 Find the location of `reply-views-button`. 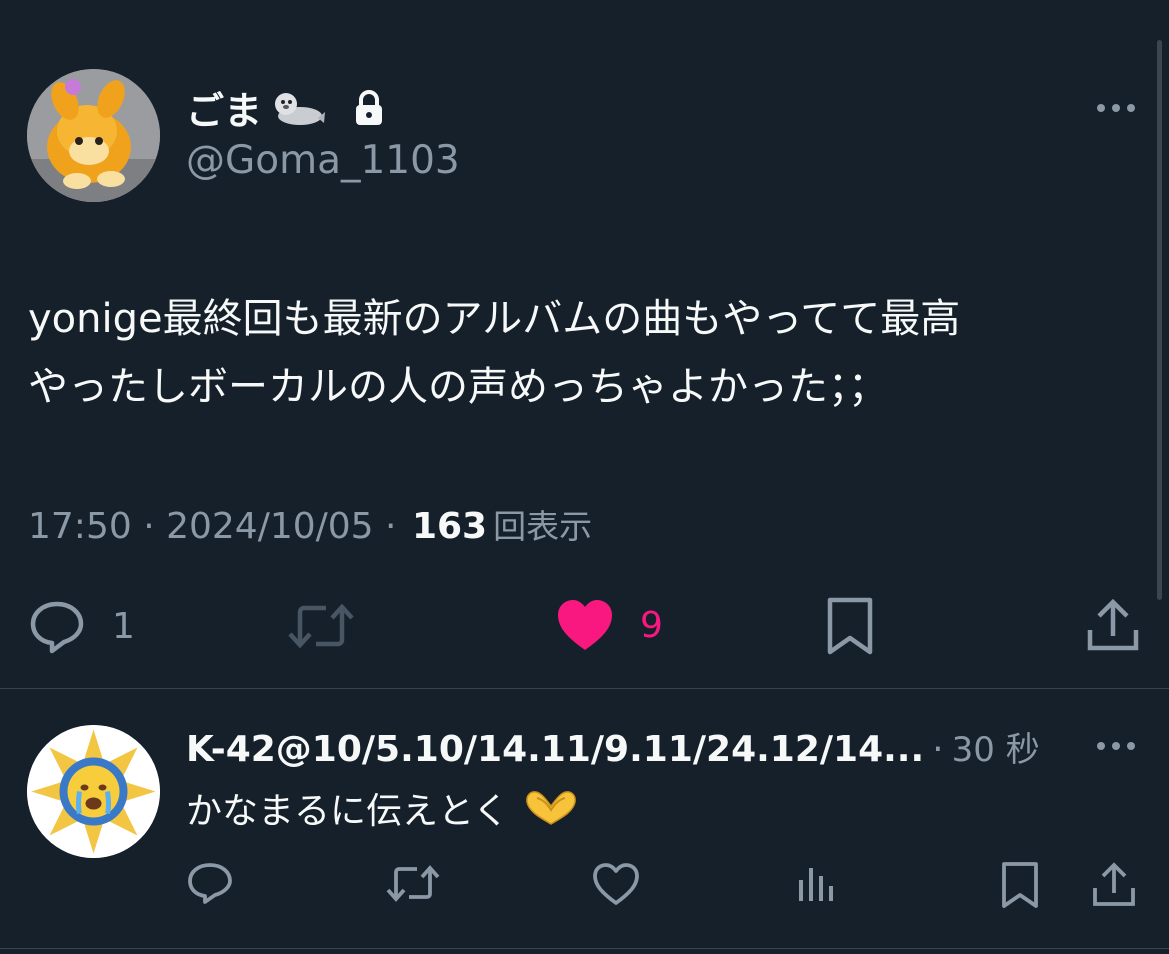

reply-views-button is located at coordinates (817, 883).